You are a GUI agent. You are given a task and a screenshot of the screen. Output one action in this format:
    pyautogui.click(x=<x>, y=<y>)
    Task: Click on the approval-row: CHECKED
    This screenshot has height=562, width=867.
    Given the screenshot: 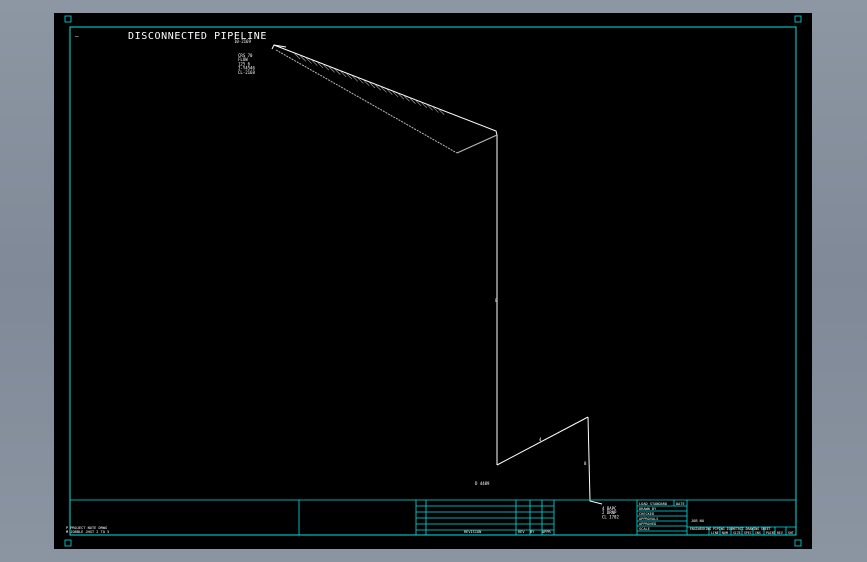 What is the action you would take?
    pyautogui.click(x=646, y=514)
    